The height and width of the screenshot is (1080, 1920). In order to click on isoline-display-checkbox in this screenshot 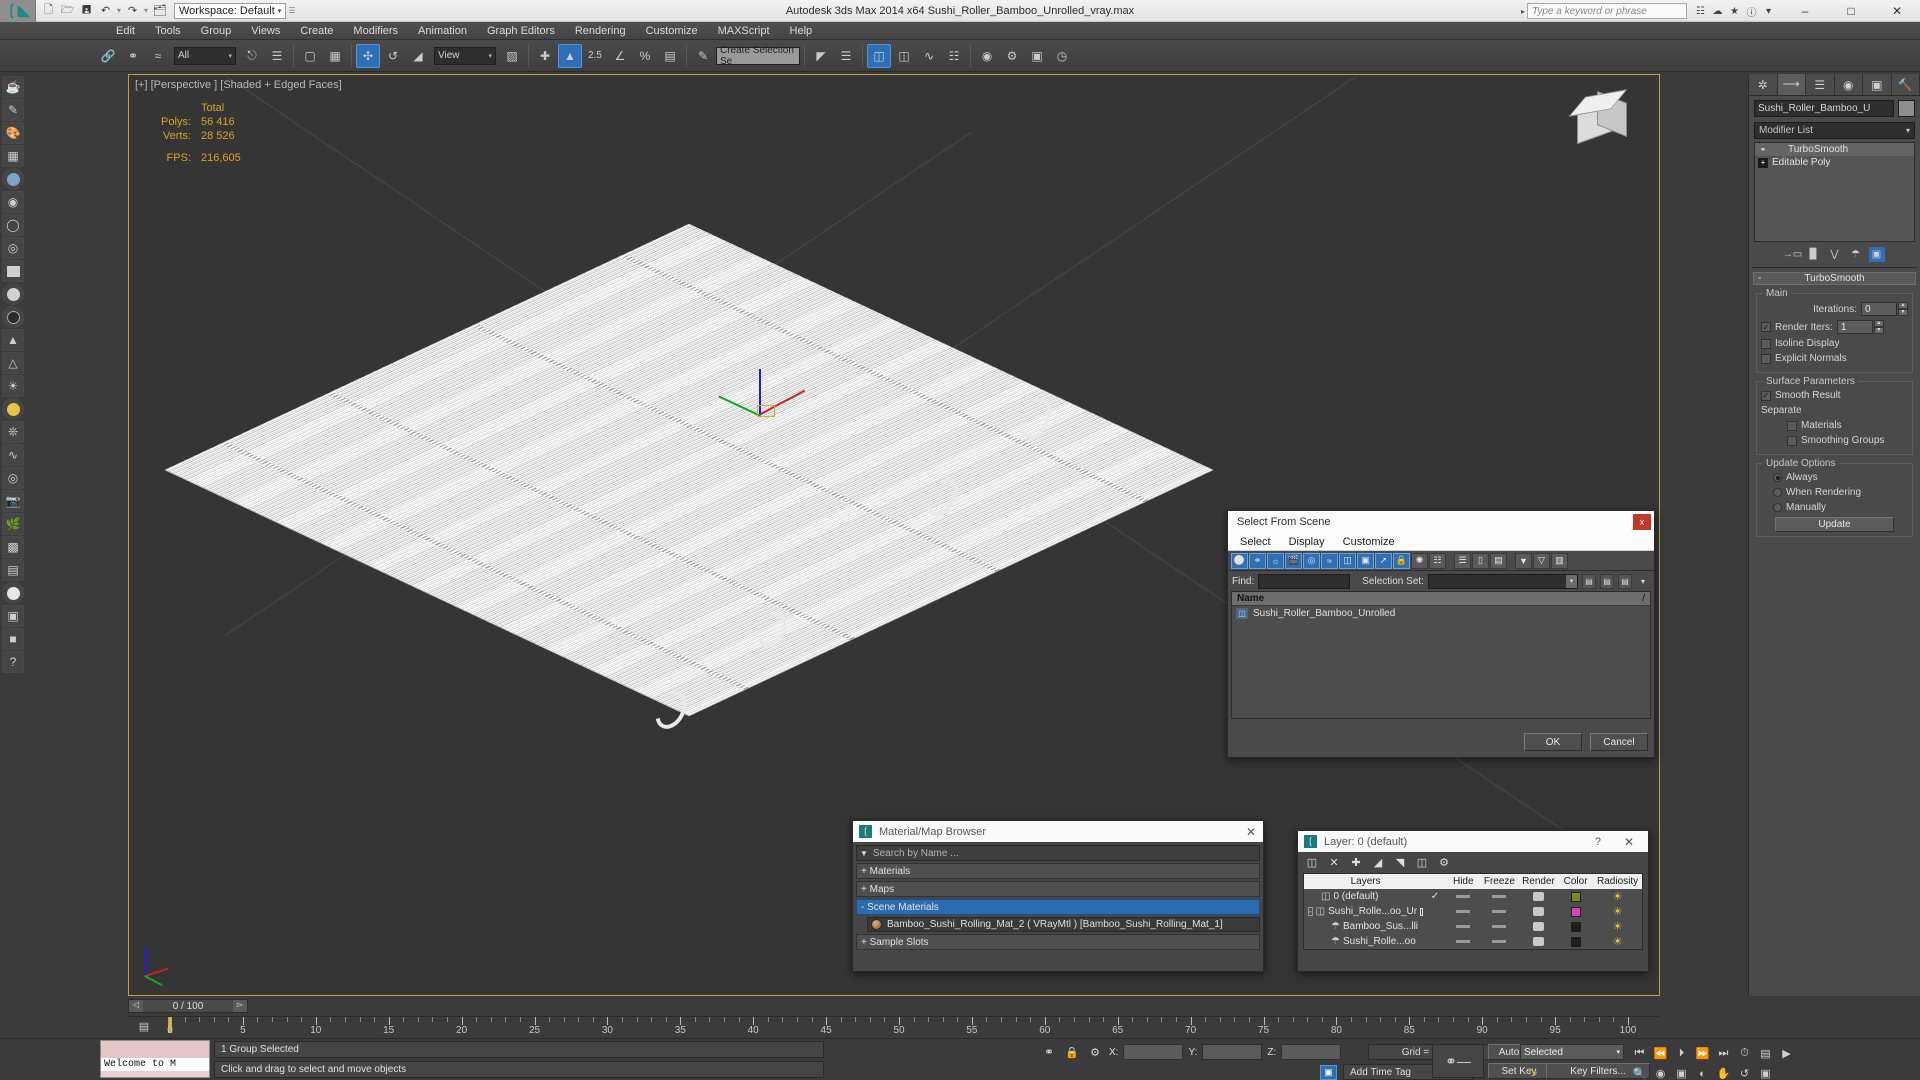, I will do `click(1766, 343)`.